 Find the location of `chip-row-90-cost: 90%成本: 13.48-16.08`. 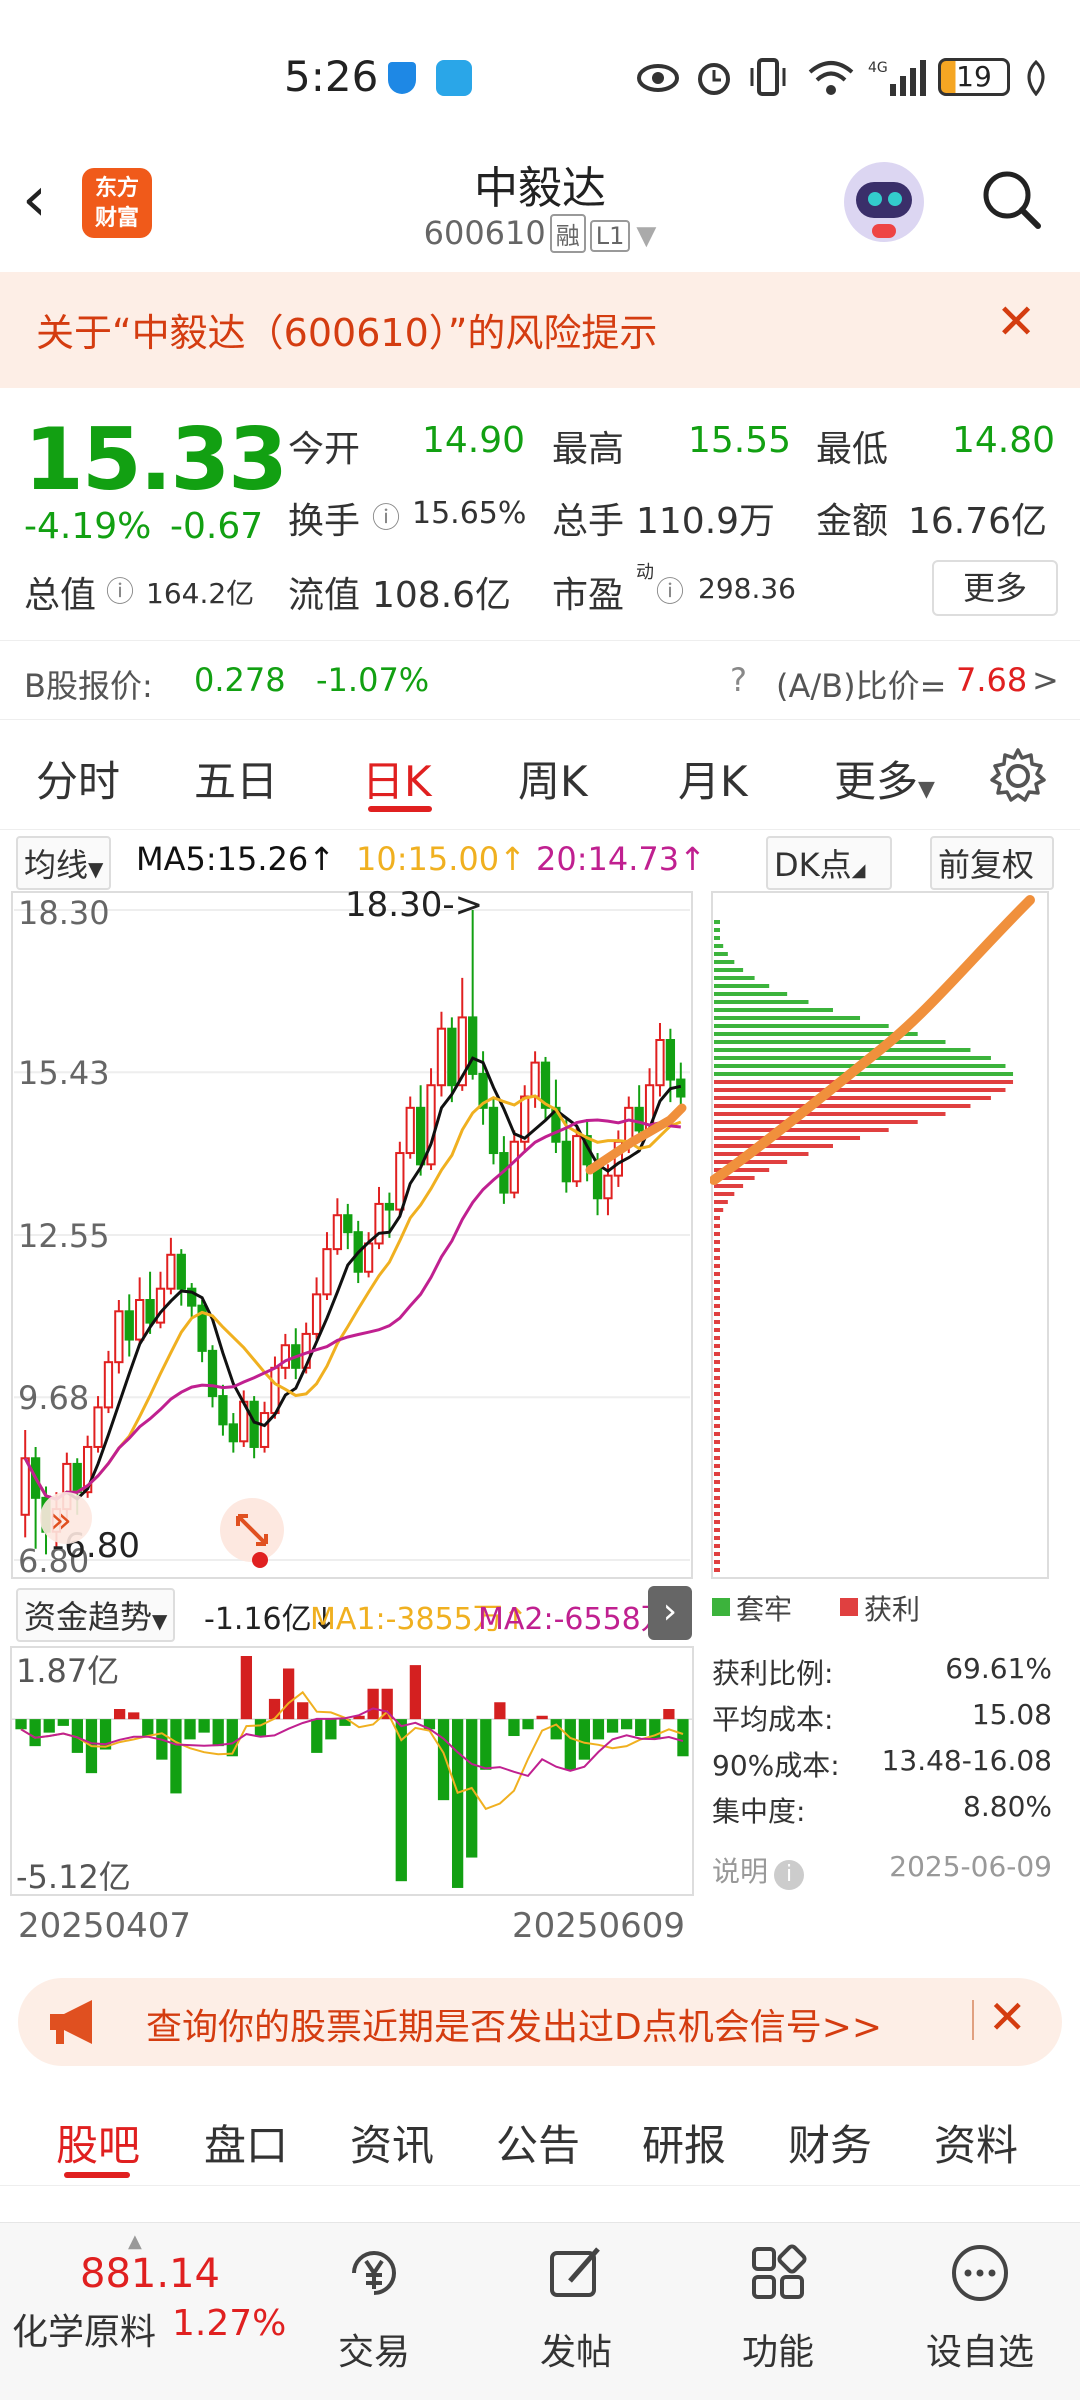

chip-row-90-cost: 90%成本: 13.48-16.08 is located at coordinates (882, 1764).